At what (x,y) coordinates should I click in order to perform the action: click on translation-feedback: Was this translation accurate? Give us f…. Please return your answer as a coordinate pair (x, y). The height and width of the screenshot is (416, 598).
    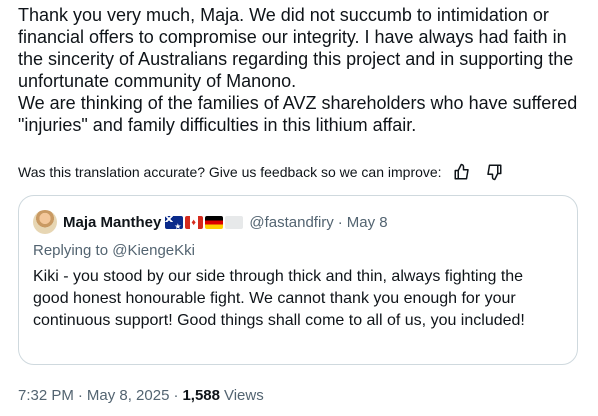
    Looking at the image, I should click on (300, 172).